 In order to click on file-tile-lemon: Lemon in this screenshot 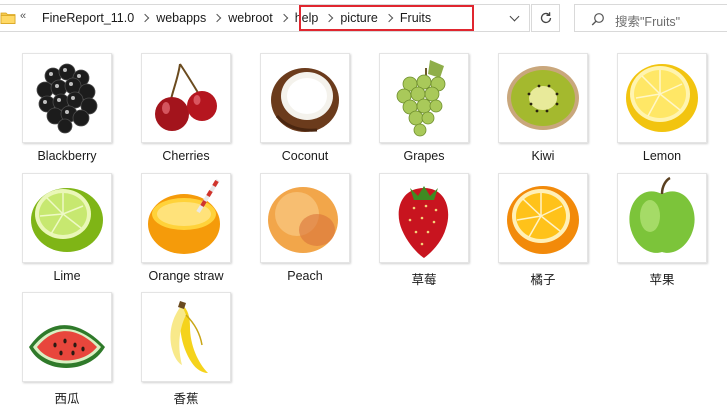, I will do `click(662, 111)`.